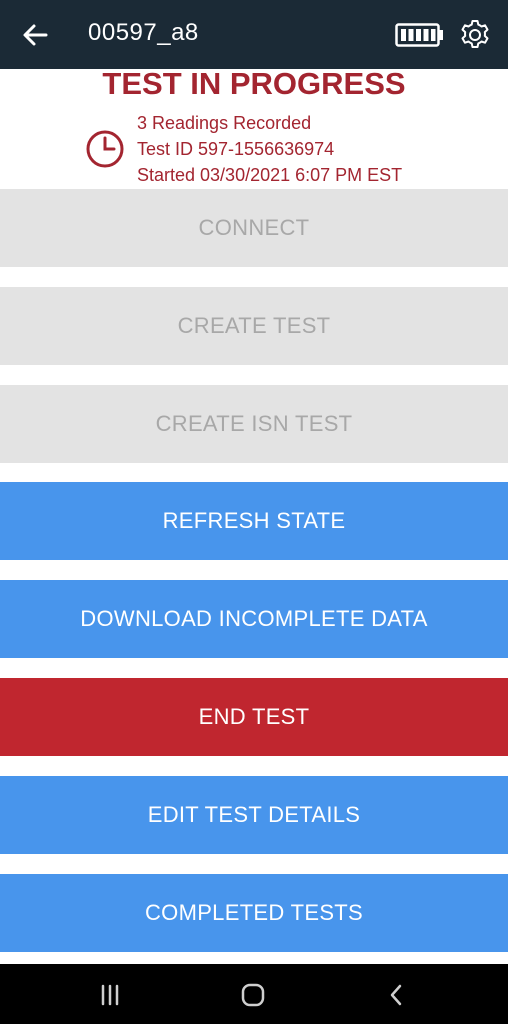 The width and height of the screenshot is (508, 1024). Describe the element at coordinates (254, 619) in the screenshot. I see `download-incomplete-data-button: DOWNLOAD INCOMPLETE DATA` at that location.